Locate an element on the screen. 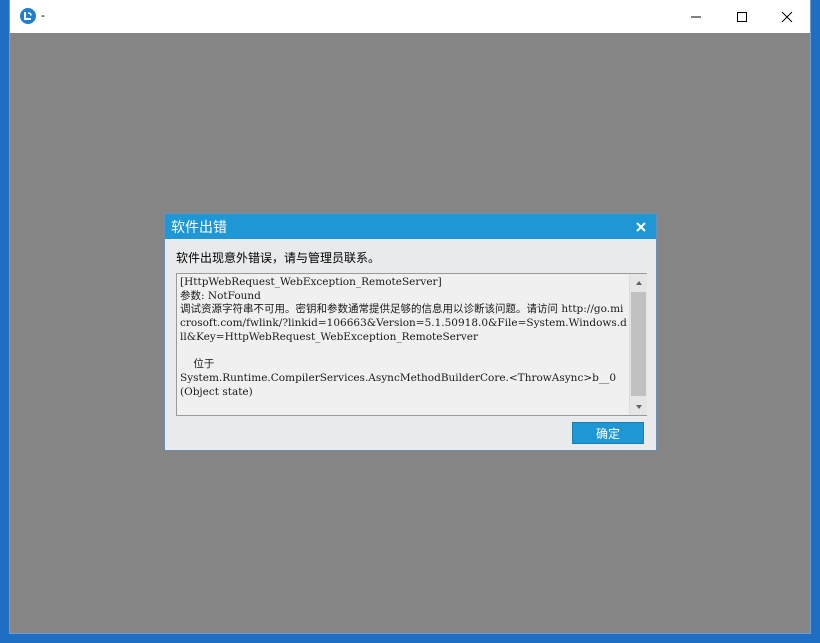 This screenshot has height=643, width=820. close-window-button is located at coordinates (787, 16).